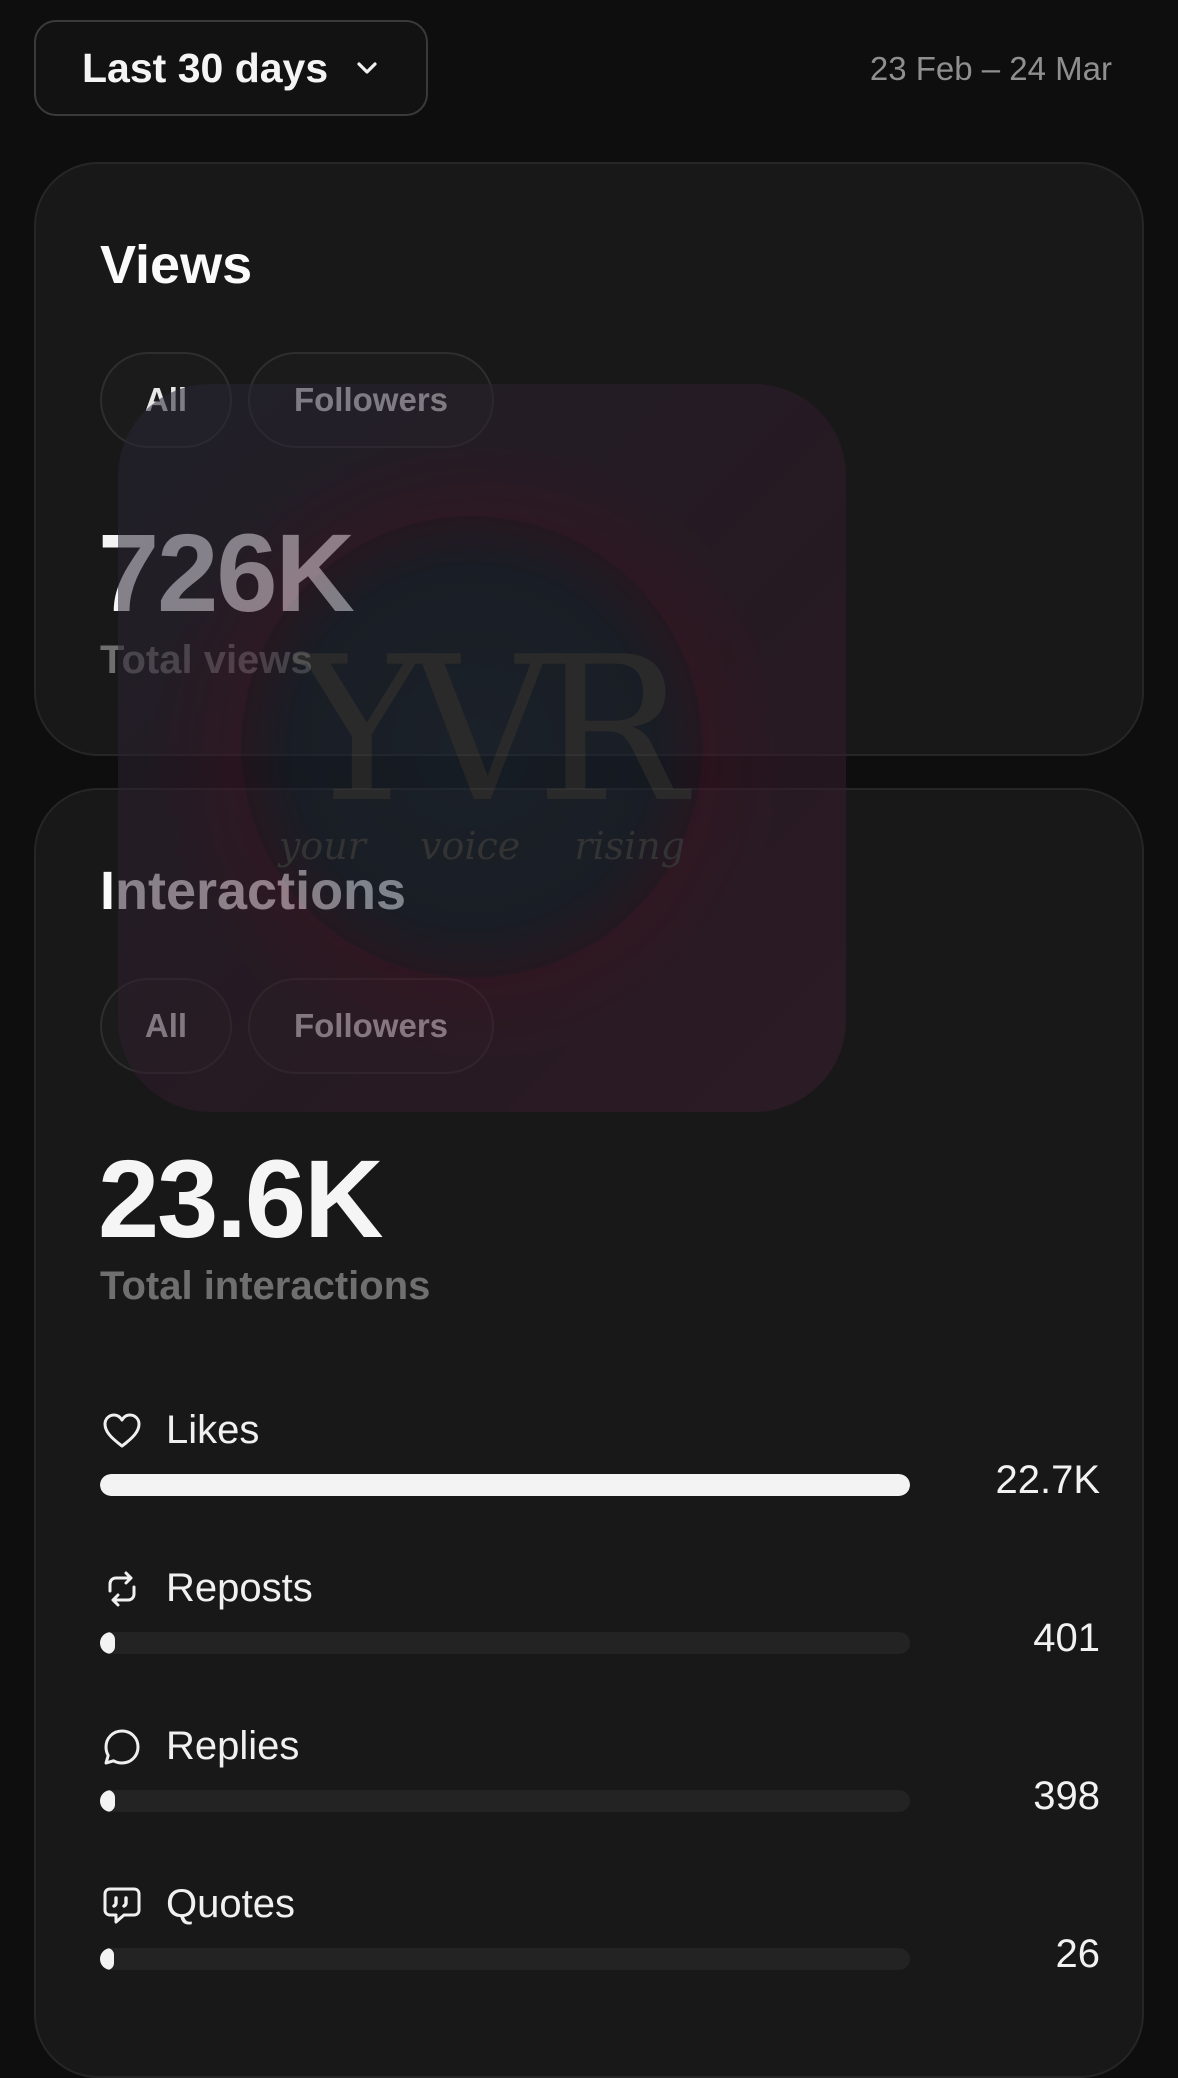  Describe the element at coordinates (206, 660) in the screenshot. I see `views-total-label: Total views` at that location.